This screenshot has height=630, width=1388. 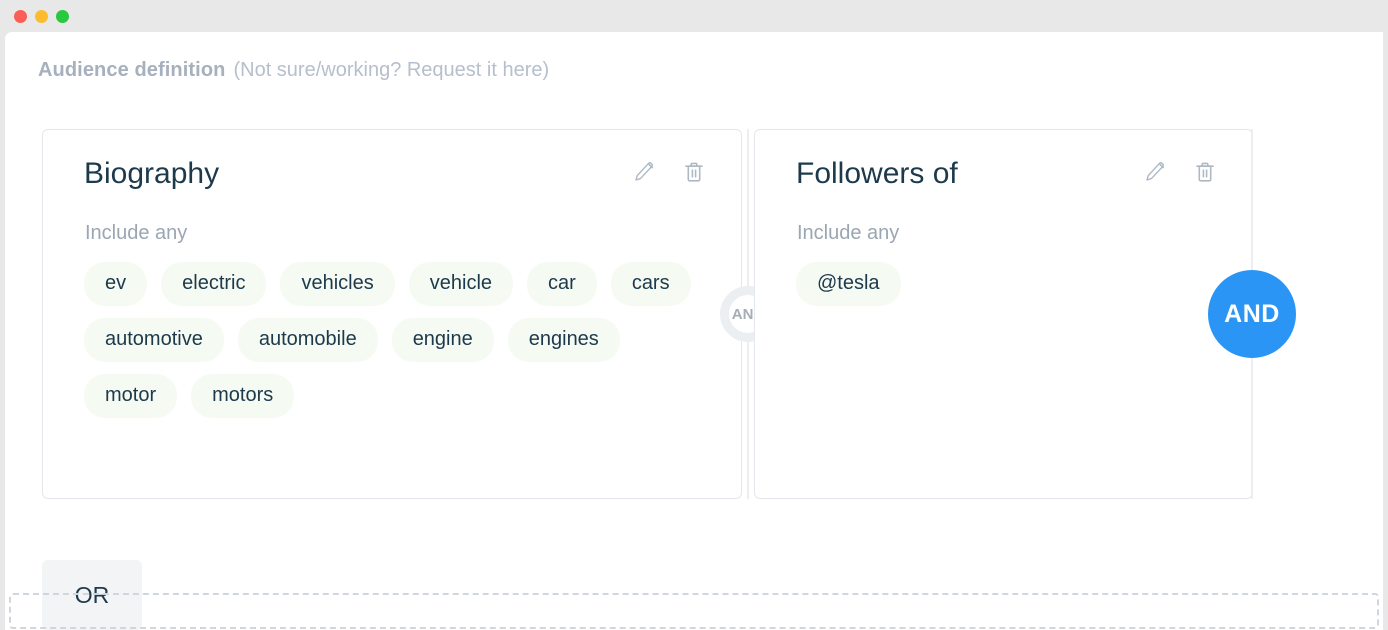 What do you see at coordinates (563, 340) in the screenshot?
I see `tag-chip: engines` at bounding box center [563, 340].